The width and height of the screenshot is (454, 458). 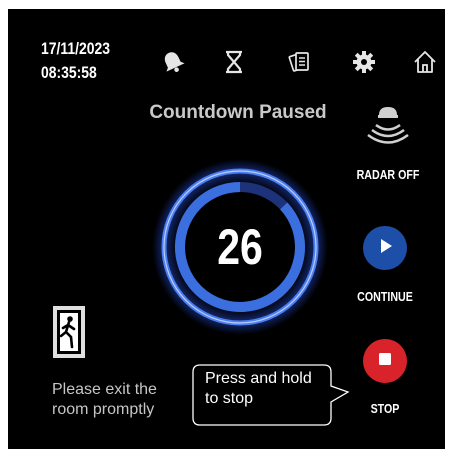 What do you see at coordinates (270, 389) in the screenshot?
I see `hint-text: Press and hold to stop` at bounding box center [270, 389].